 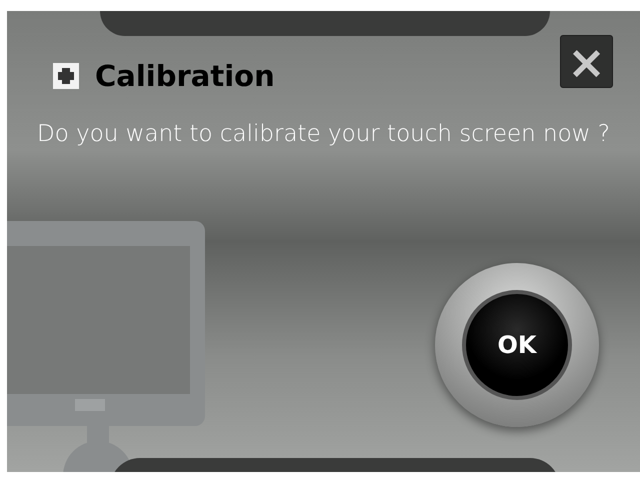 What do you see at coordinates (66, 76) in the screenshot?
I see `crosshair-icon` at bounding box center [66, 76].